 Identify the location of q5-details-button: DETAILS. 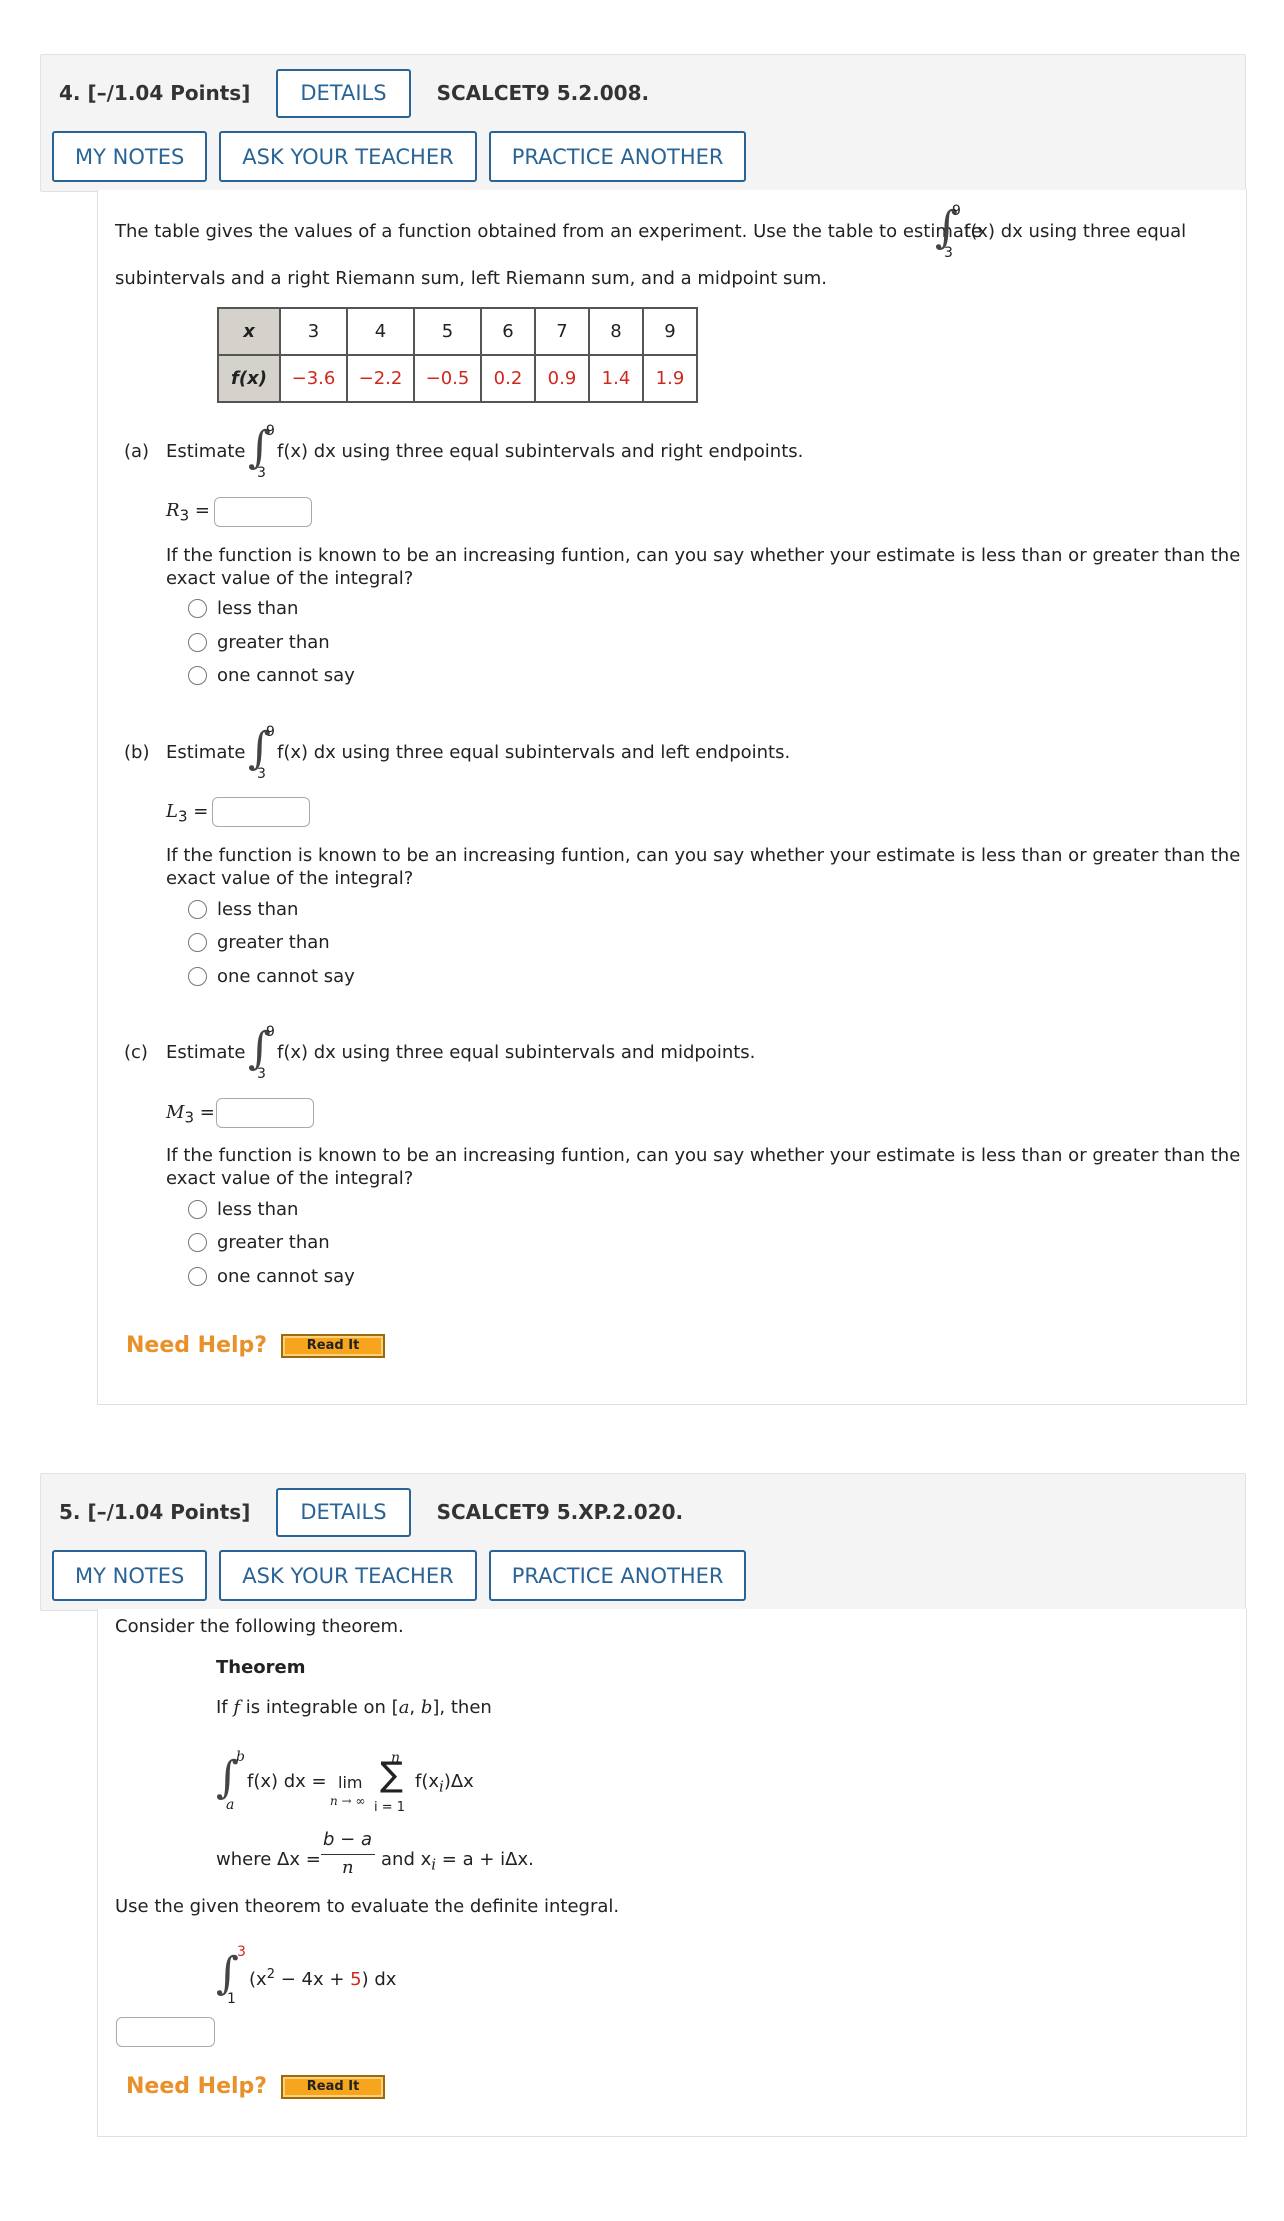
(343, 1512).